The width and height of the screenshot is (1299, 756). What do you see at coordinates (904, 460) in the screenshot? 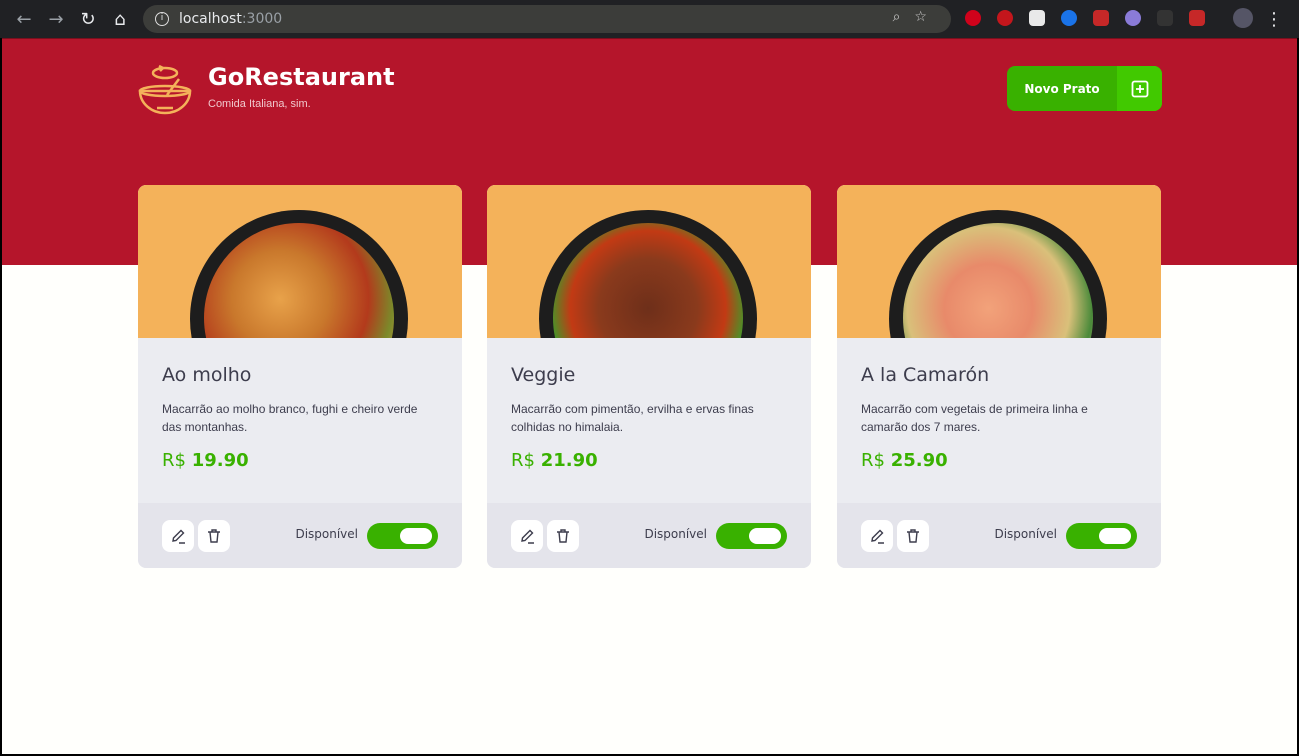
I see `food-price: R$ 25.90` at bounding box center [904, 460].